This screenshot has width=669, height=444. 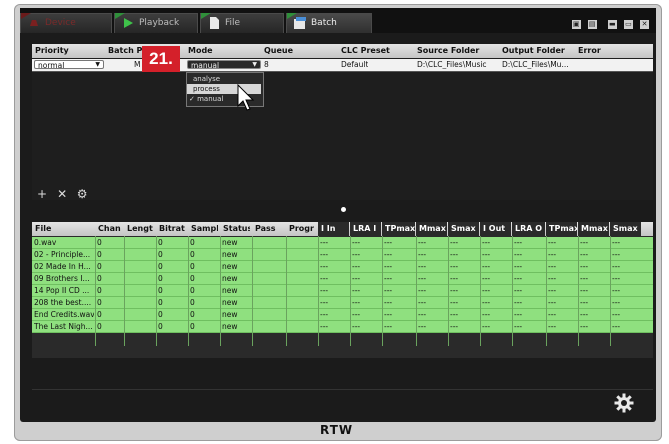 What do you see at coordinates (329, 23) in the screenshot?
I see `tab-batch: Batch` at bounding box center [329, 23].